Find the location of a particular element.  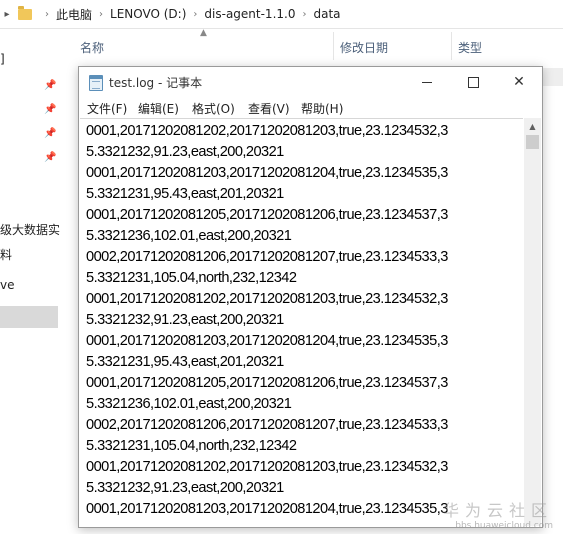

sort-ascending-icon: ▲ is located at coordinates (203, 33).